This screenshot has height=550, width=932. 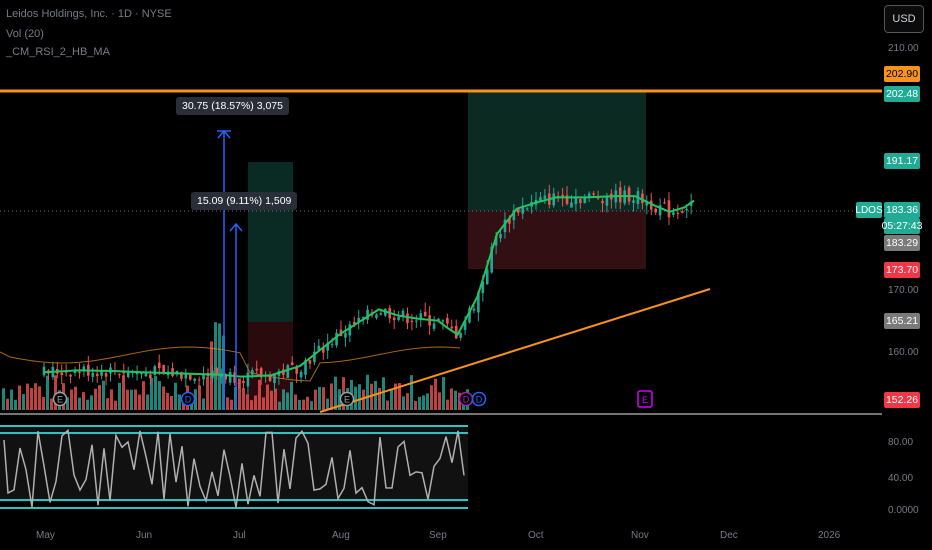 I want to click on price-badge: 191.17, so click(x=902, y=161).